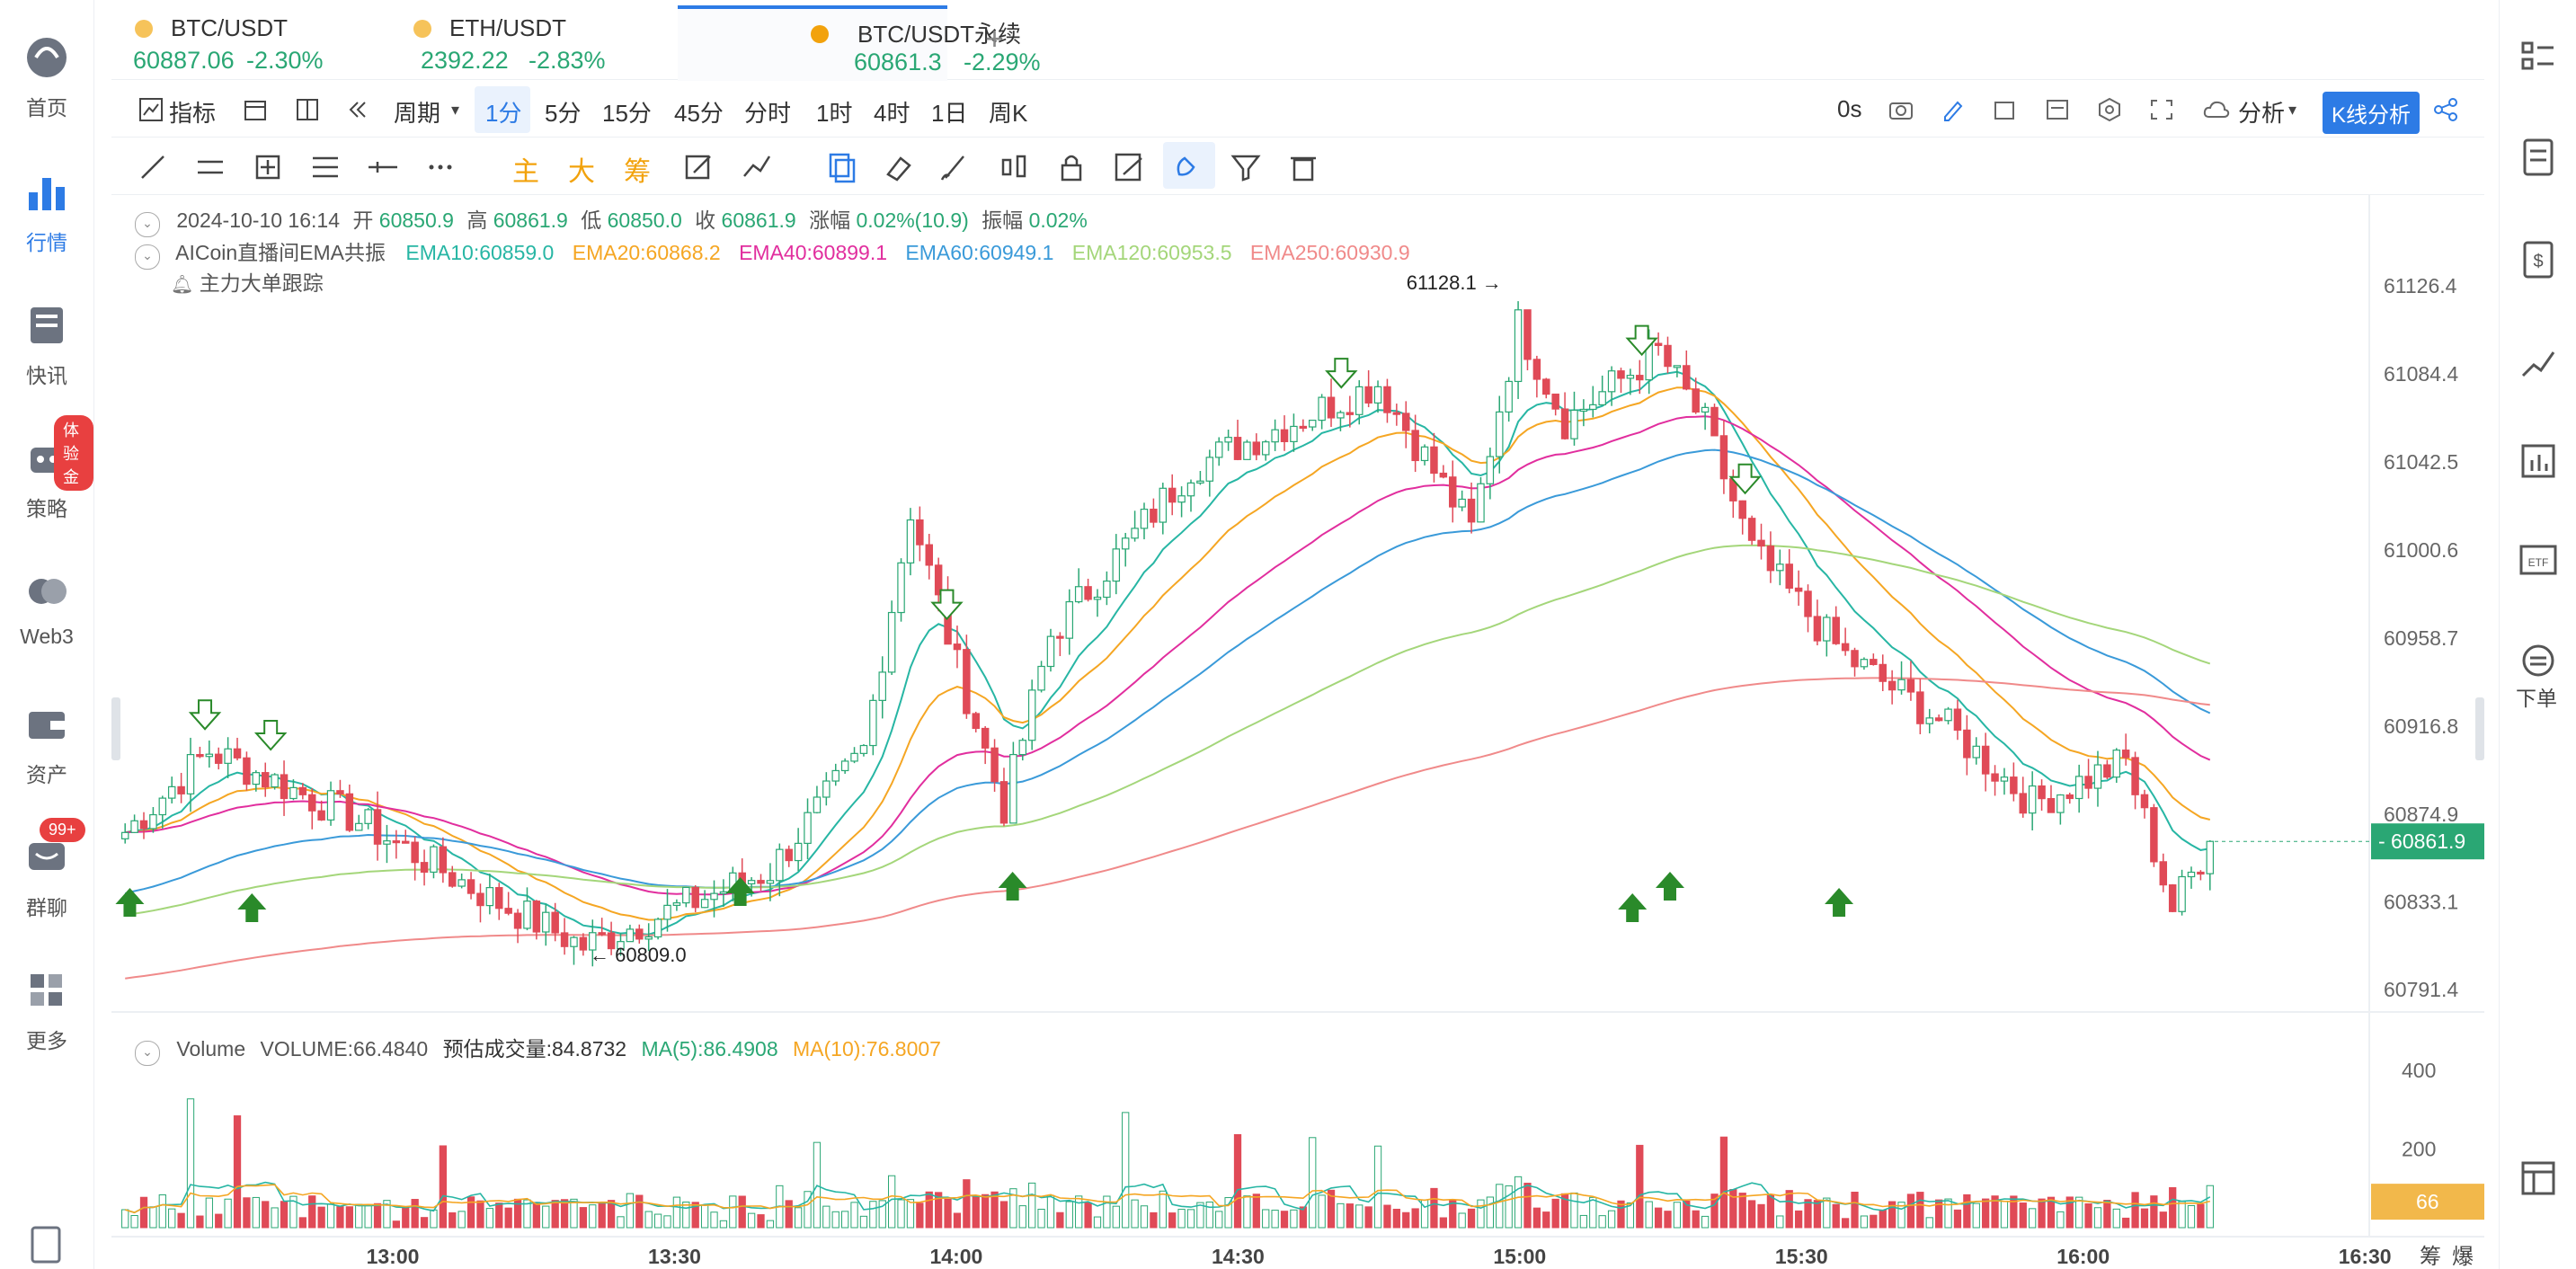 Image resolution: width=2576 pixels, height=1269 pixels. Describe the element at coordinates (210, 167) in the screenshot. I see `parallel-lines-icon` at that location.